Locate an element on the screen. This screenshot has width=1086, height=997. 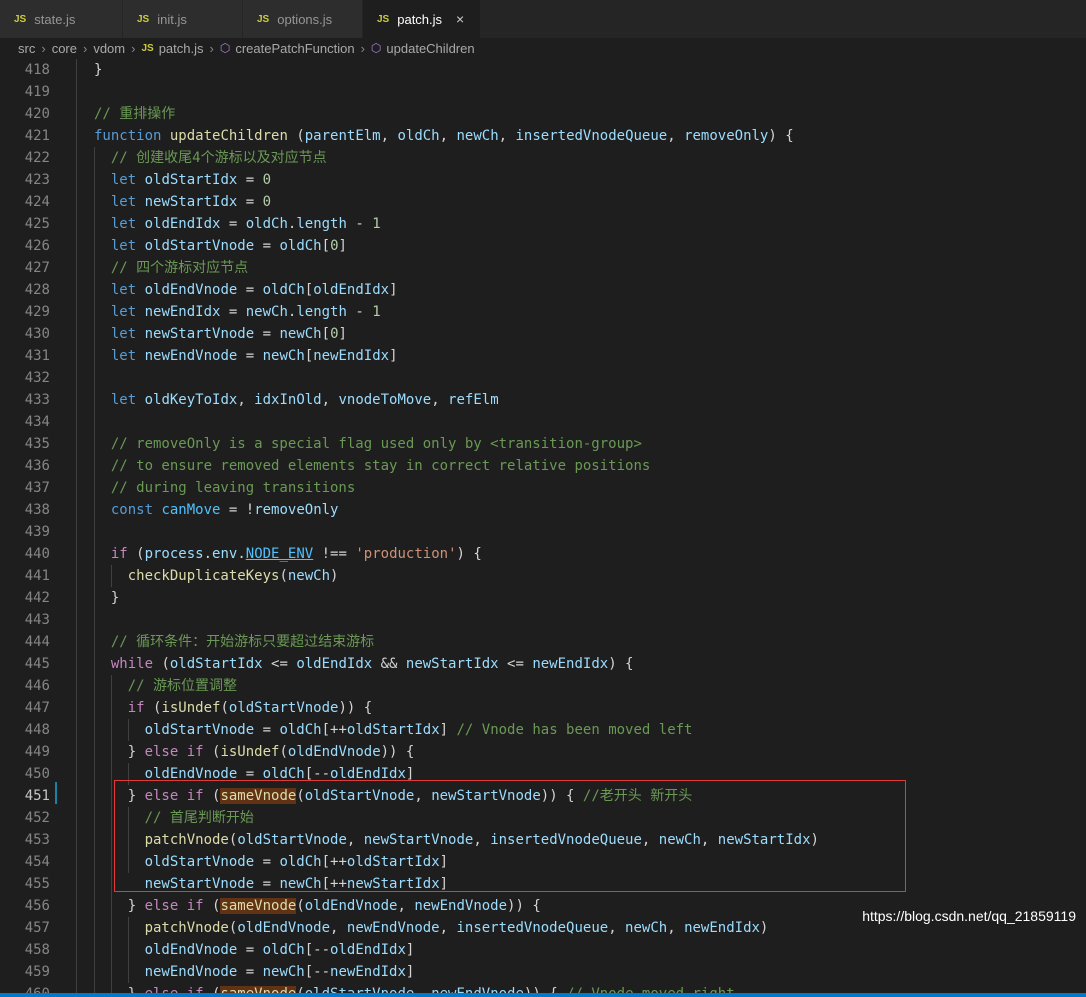
code-line: 419 is located at coordinates (543, 92).